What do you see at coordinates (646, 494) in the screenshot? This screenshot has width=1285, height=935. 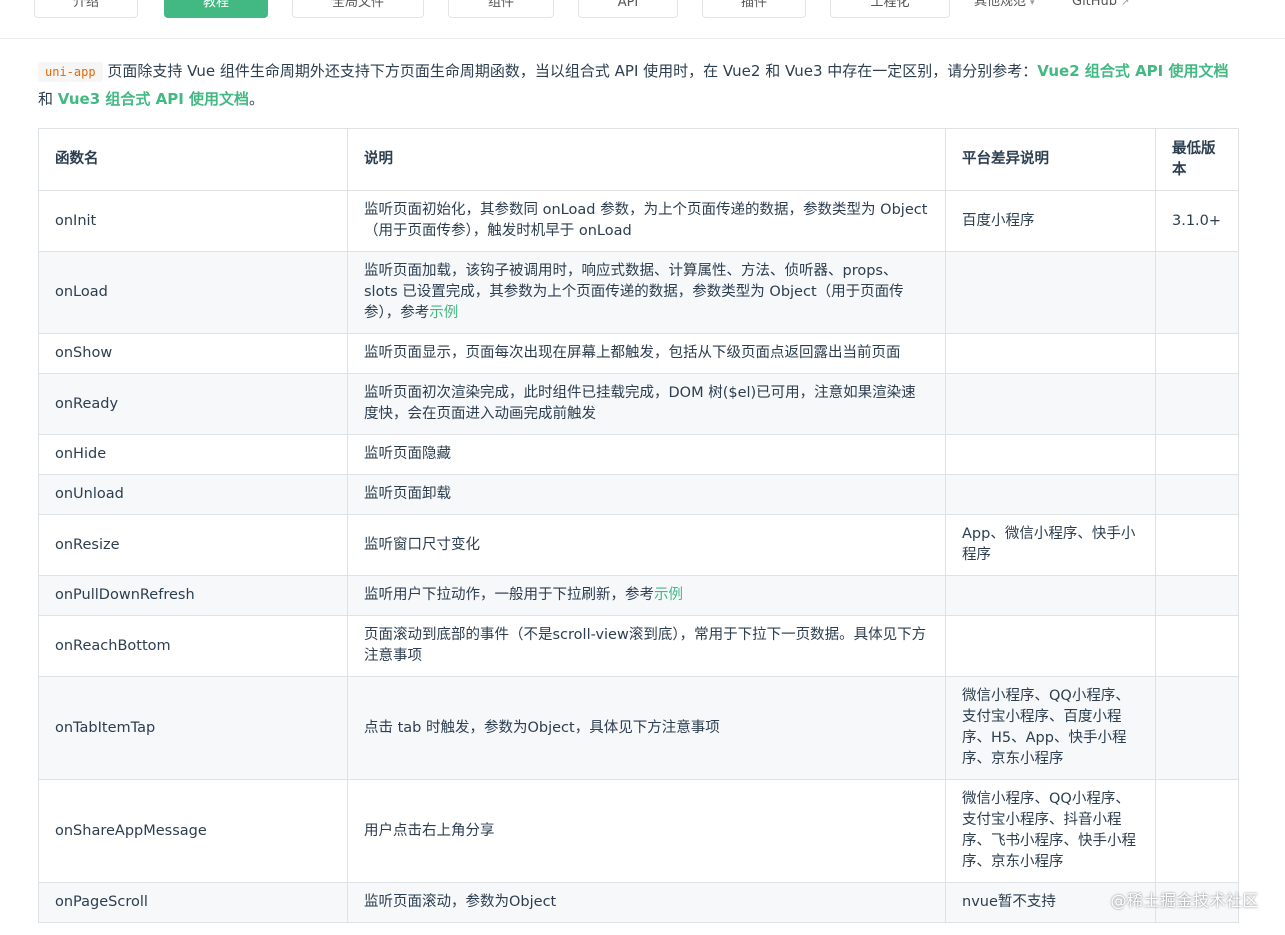 I see `cell-description: 监听页面卸载` at bounding box center [646, 494].